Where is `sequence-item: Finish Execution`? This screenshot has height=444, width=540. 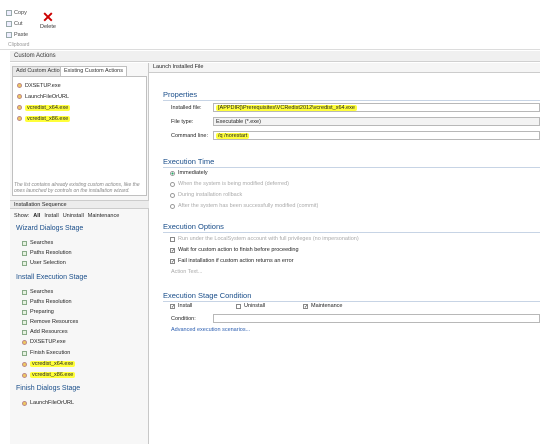 sequence-item: Finish Execution is located at coordinates (46, 353).